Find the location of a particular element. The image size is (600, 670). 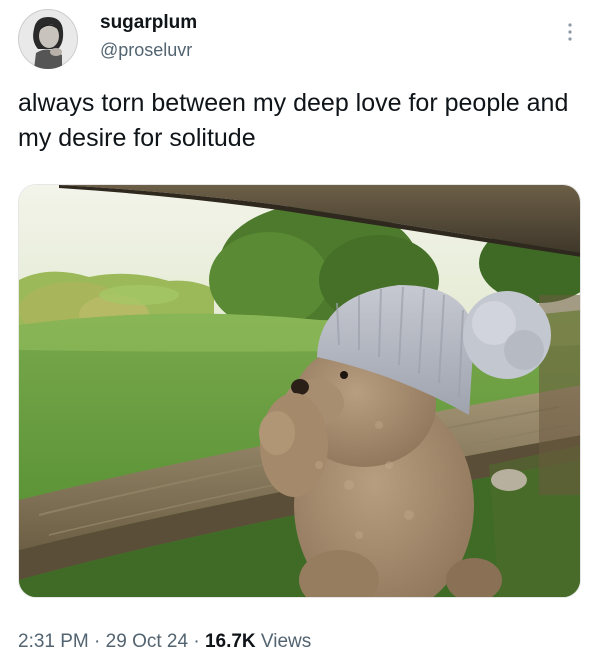

display-name: sugarplum is located at coordinates (148, 23).